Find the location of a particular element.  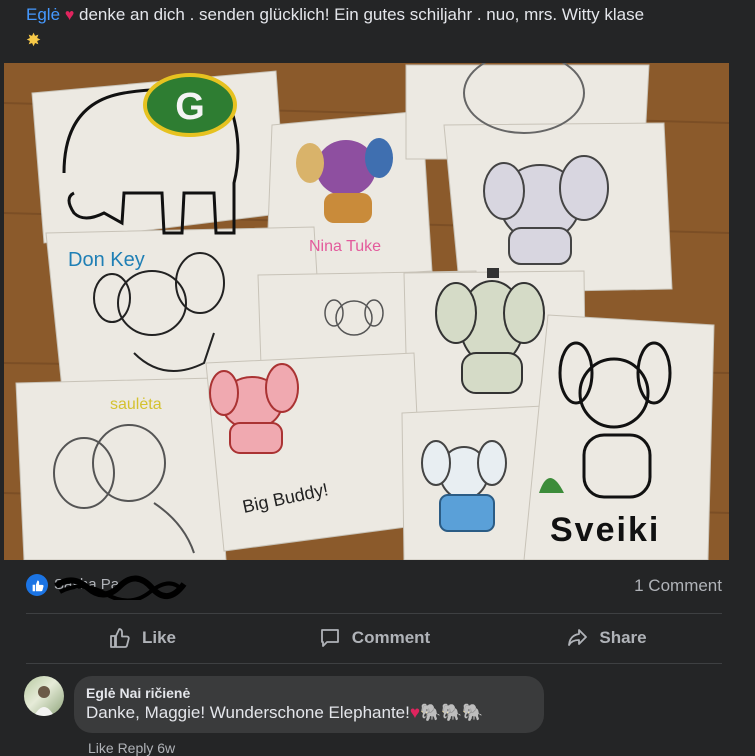

comment-button: Comment is located at coordinates (374, 638).